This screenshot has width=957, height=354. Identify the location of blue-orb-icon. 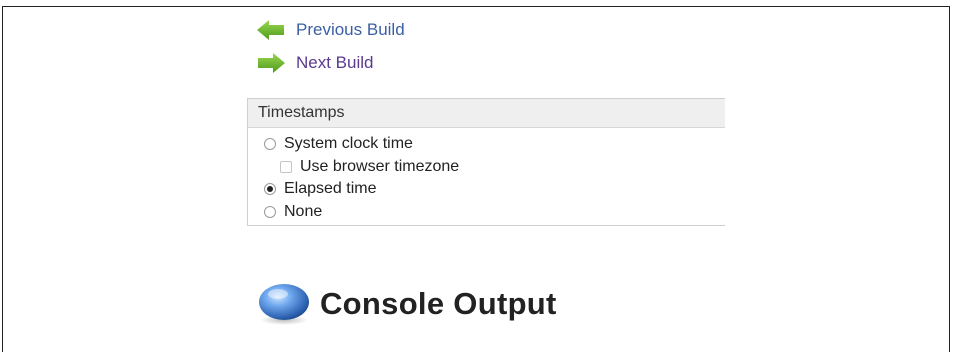
(284, 304).